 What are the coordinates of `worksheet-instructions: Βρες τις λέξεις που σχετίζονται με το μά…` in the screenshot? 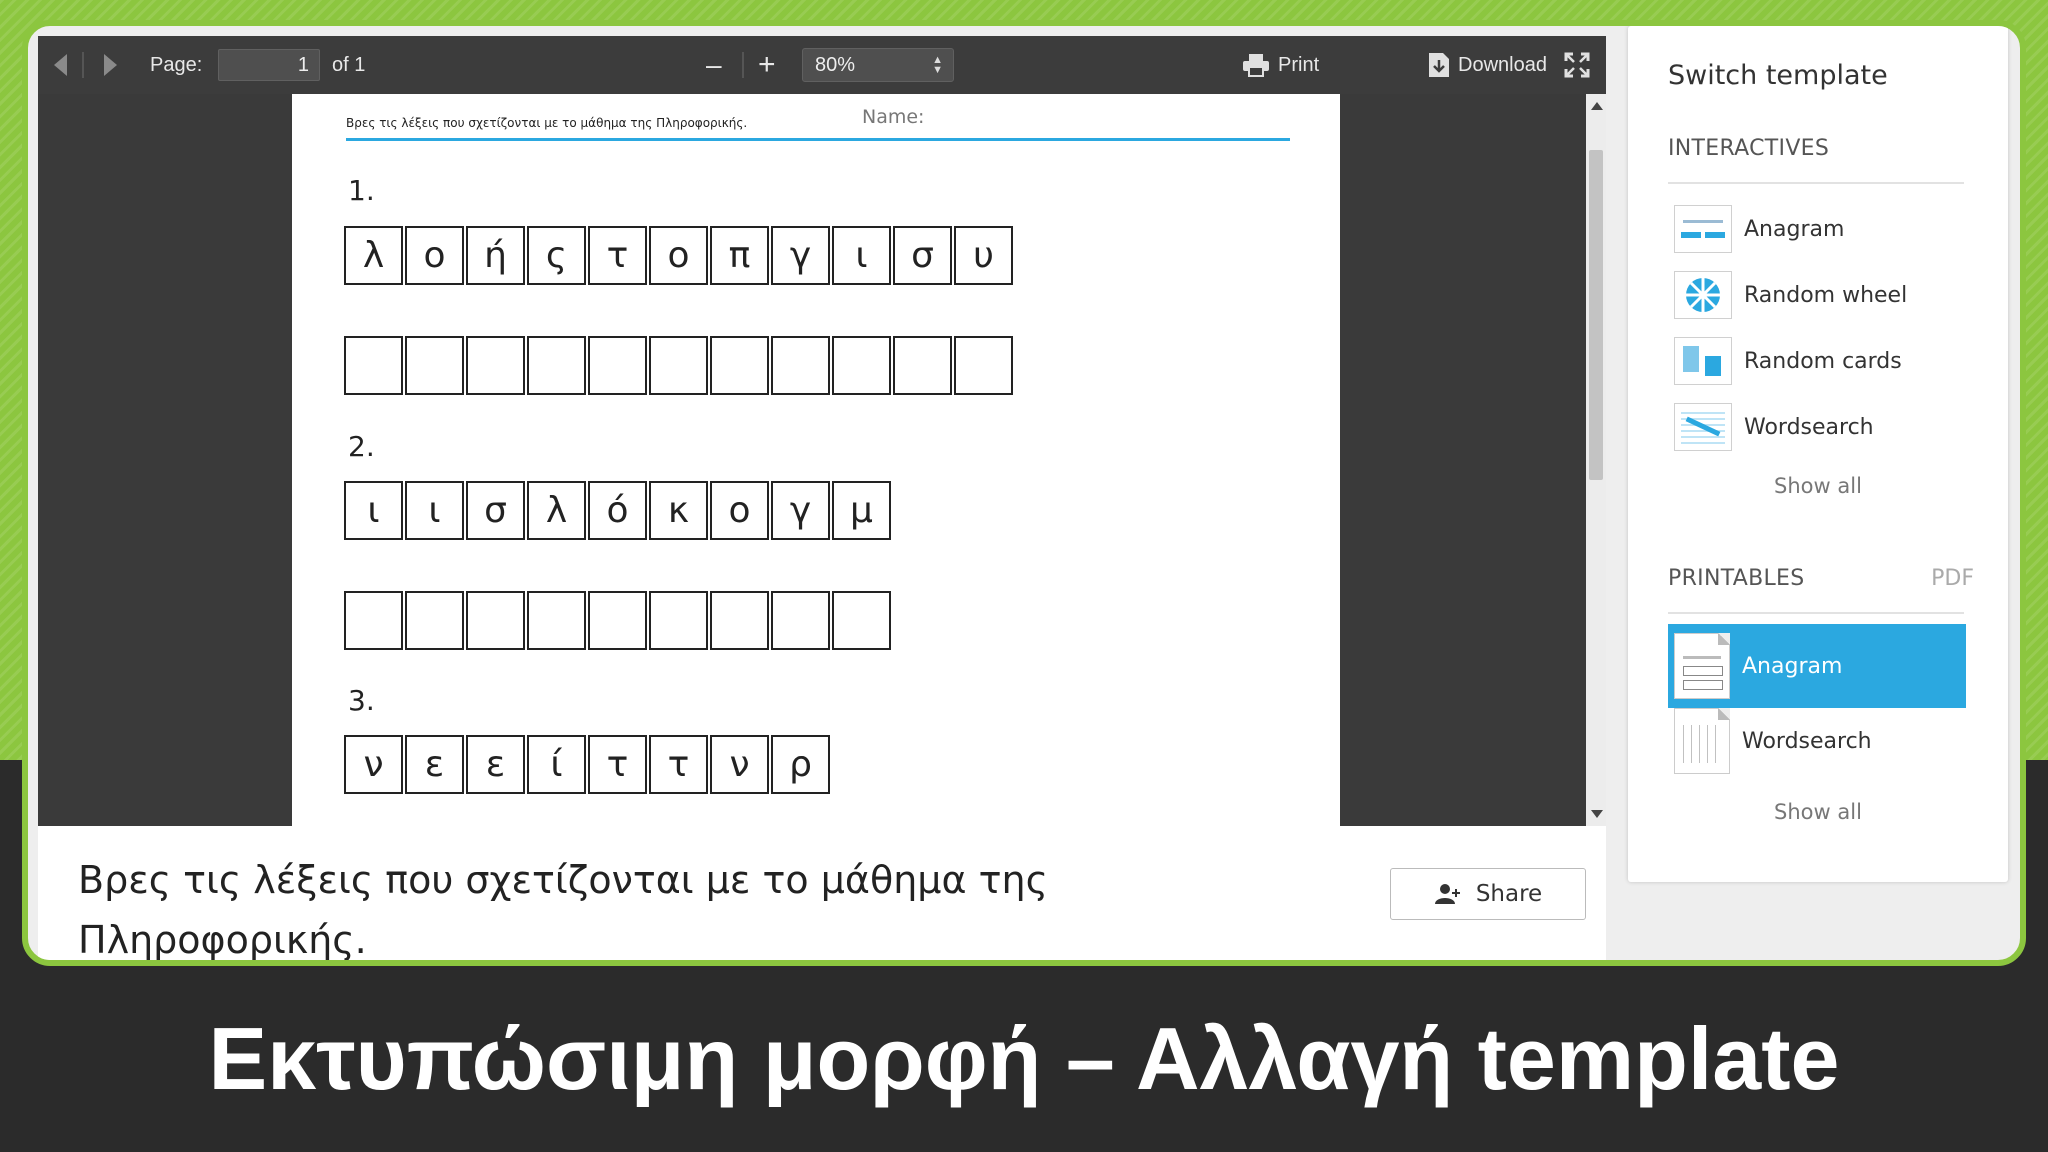 It's located at (547, 123).